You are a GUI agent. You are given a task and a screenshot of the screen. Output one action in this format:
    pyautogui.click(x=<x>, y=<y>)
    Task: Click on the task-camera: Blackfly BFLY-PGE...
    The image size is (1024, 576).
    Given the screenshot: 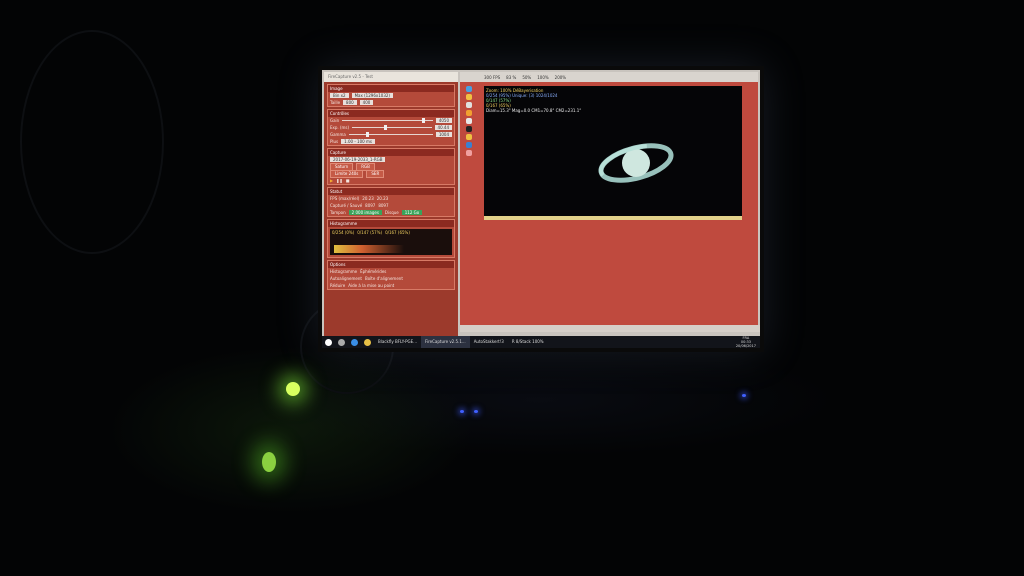 What is the action you would take?
    pyautogui.click(x=397, y=342)
    